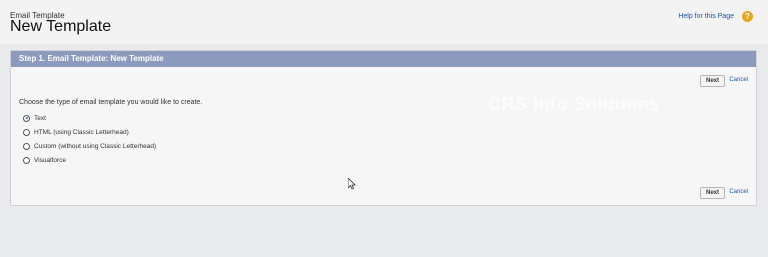 This screenshot has height=257, width=768. I want to click on option-html: HTML (using Classic Letterhead), so click(89, 132).